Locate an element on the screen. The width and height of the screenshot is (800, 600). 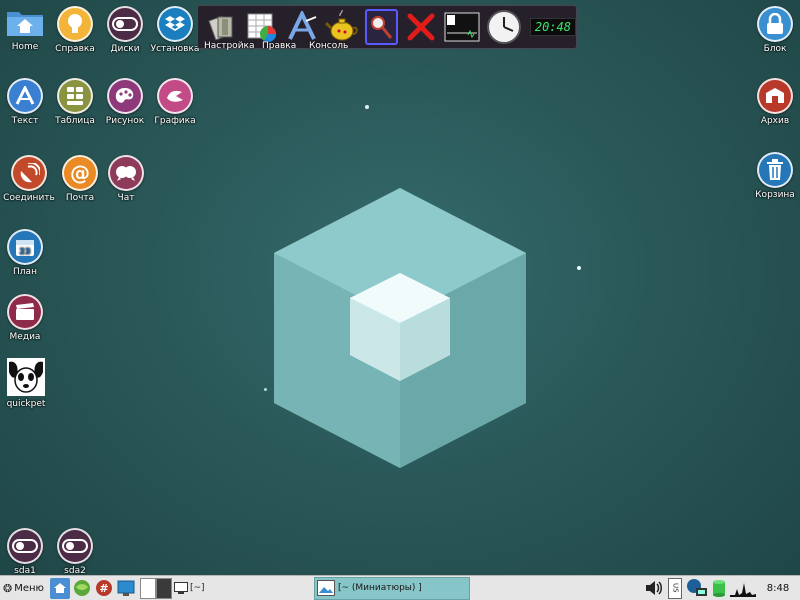
label-connect: Соединить is located at coordinates (29, 198).